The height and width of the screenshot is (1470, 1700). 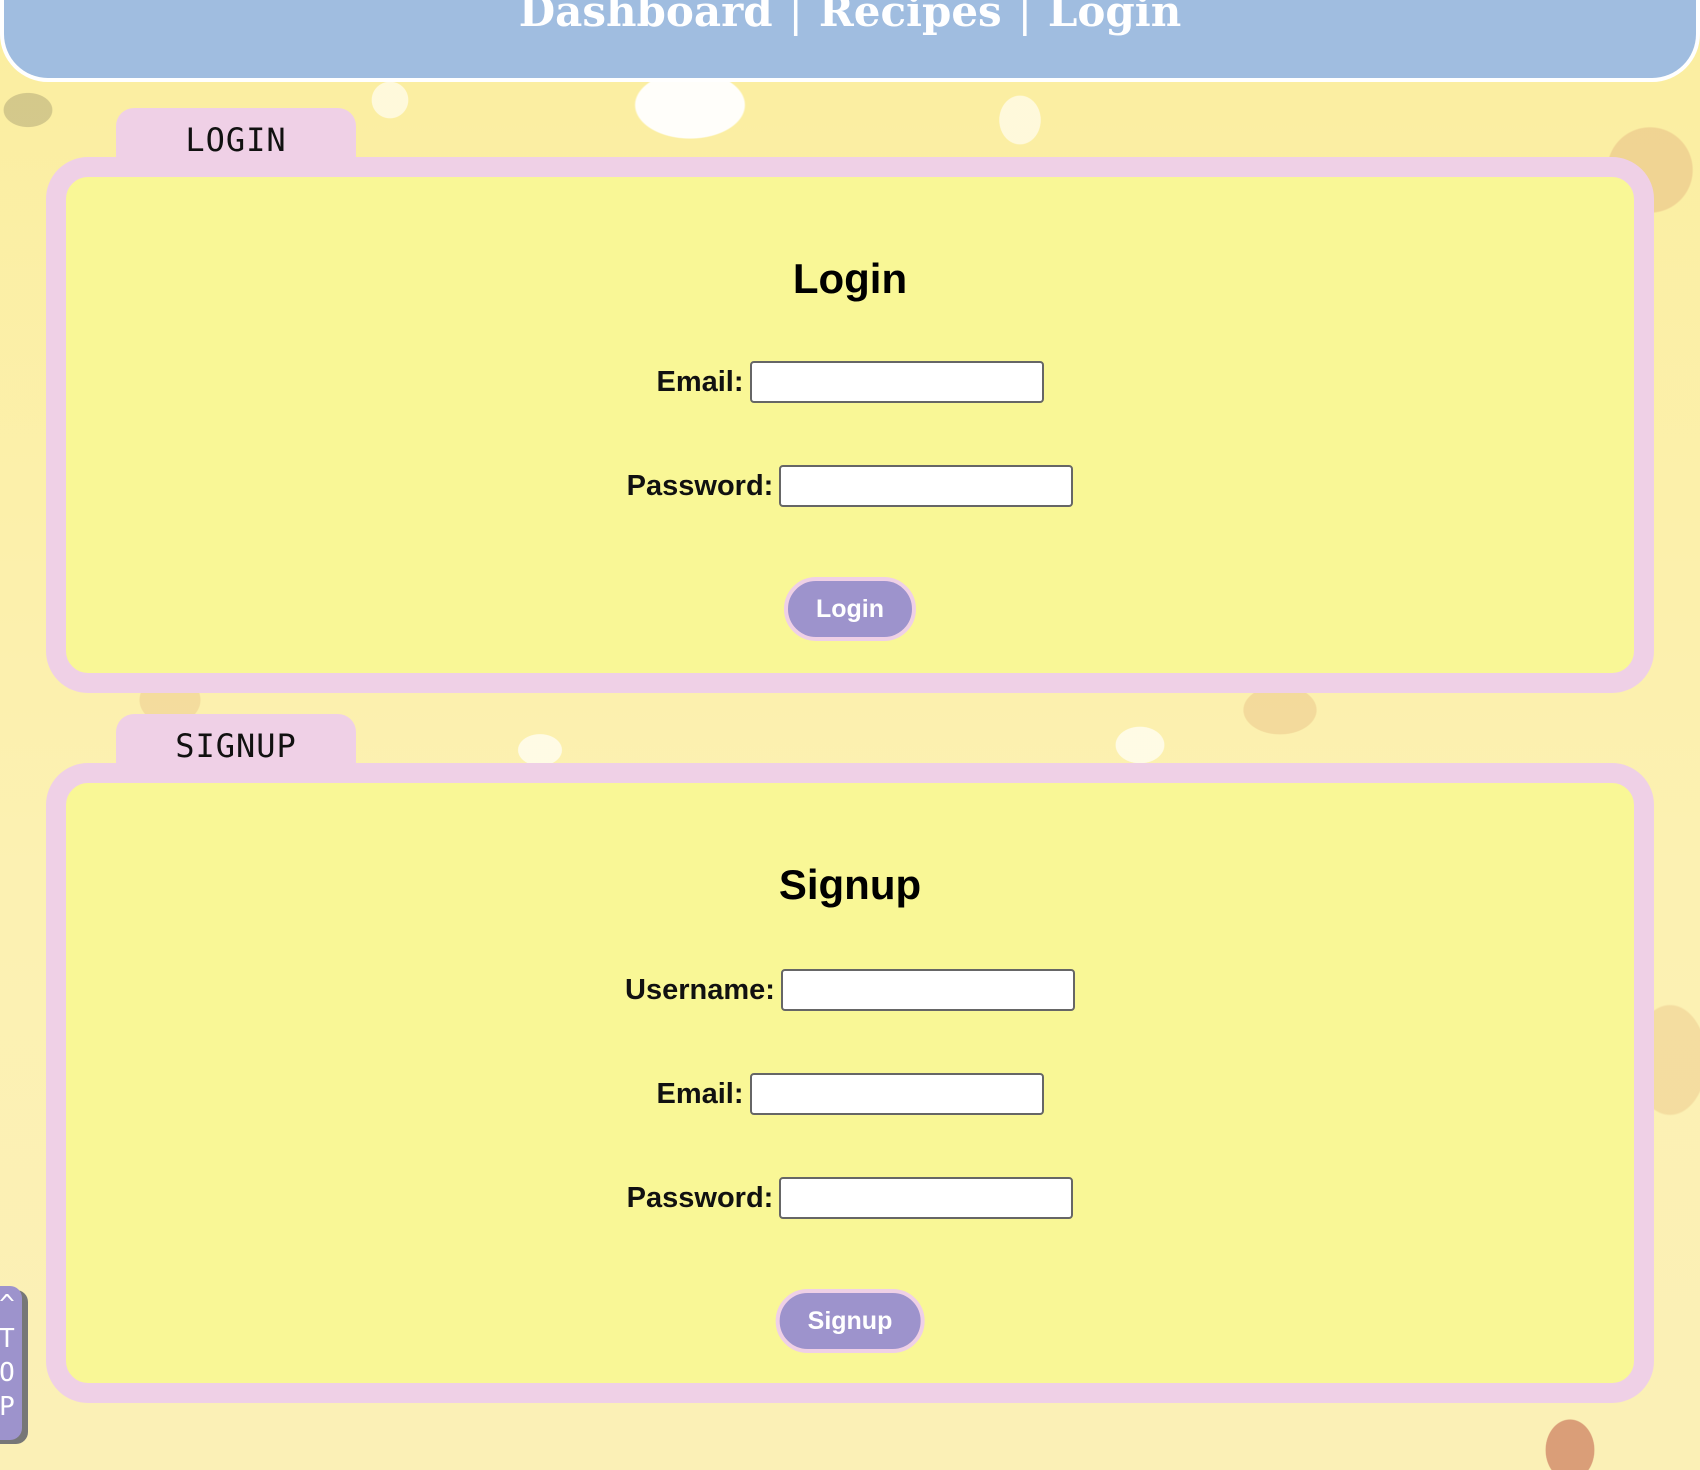 I want to click on signup-username-input, so click(x=927, y=990).